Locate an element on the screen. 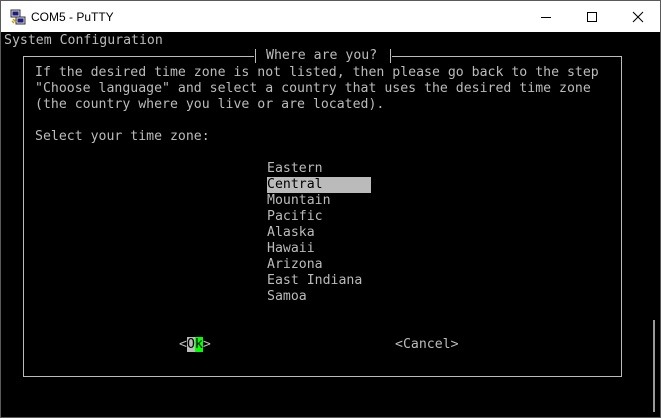 The height and width of the screenshot is (418, 661). maximize-button is located at coordinates (592, 16).